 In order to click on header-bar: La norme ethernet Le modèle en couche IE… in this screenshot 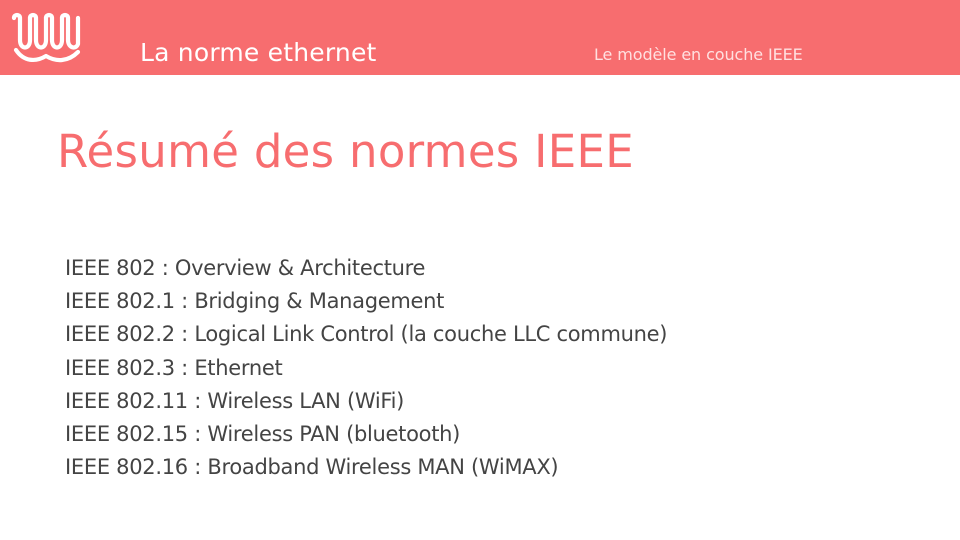, I will do `click(480, 37)`.